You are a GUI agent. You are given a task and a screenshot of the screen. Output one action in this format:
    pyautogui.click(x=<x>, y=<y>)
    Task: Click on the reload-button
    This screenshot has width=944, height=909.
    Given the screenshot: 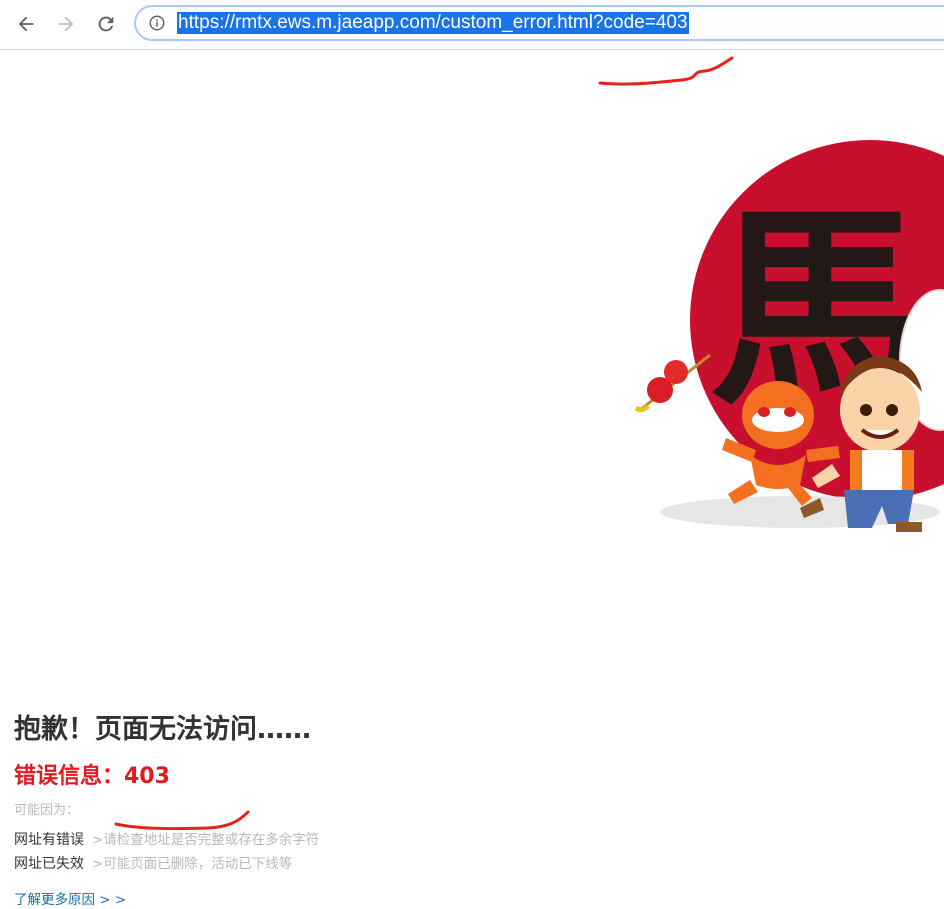 What is the action you would take?
    pyautogui.click(x=106, y=24)
    